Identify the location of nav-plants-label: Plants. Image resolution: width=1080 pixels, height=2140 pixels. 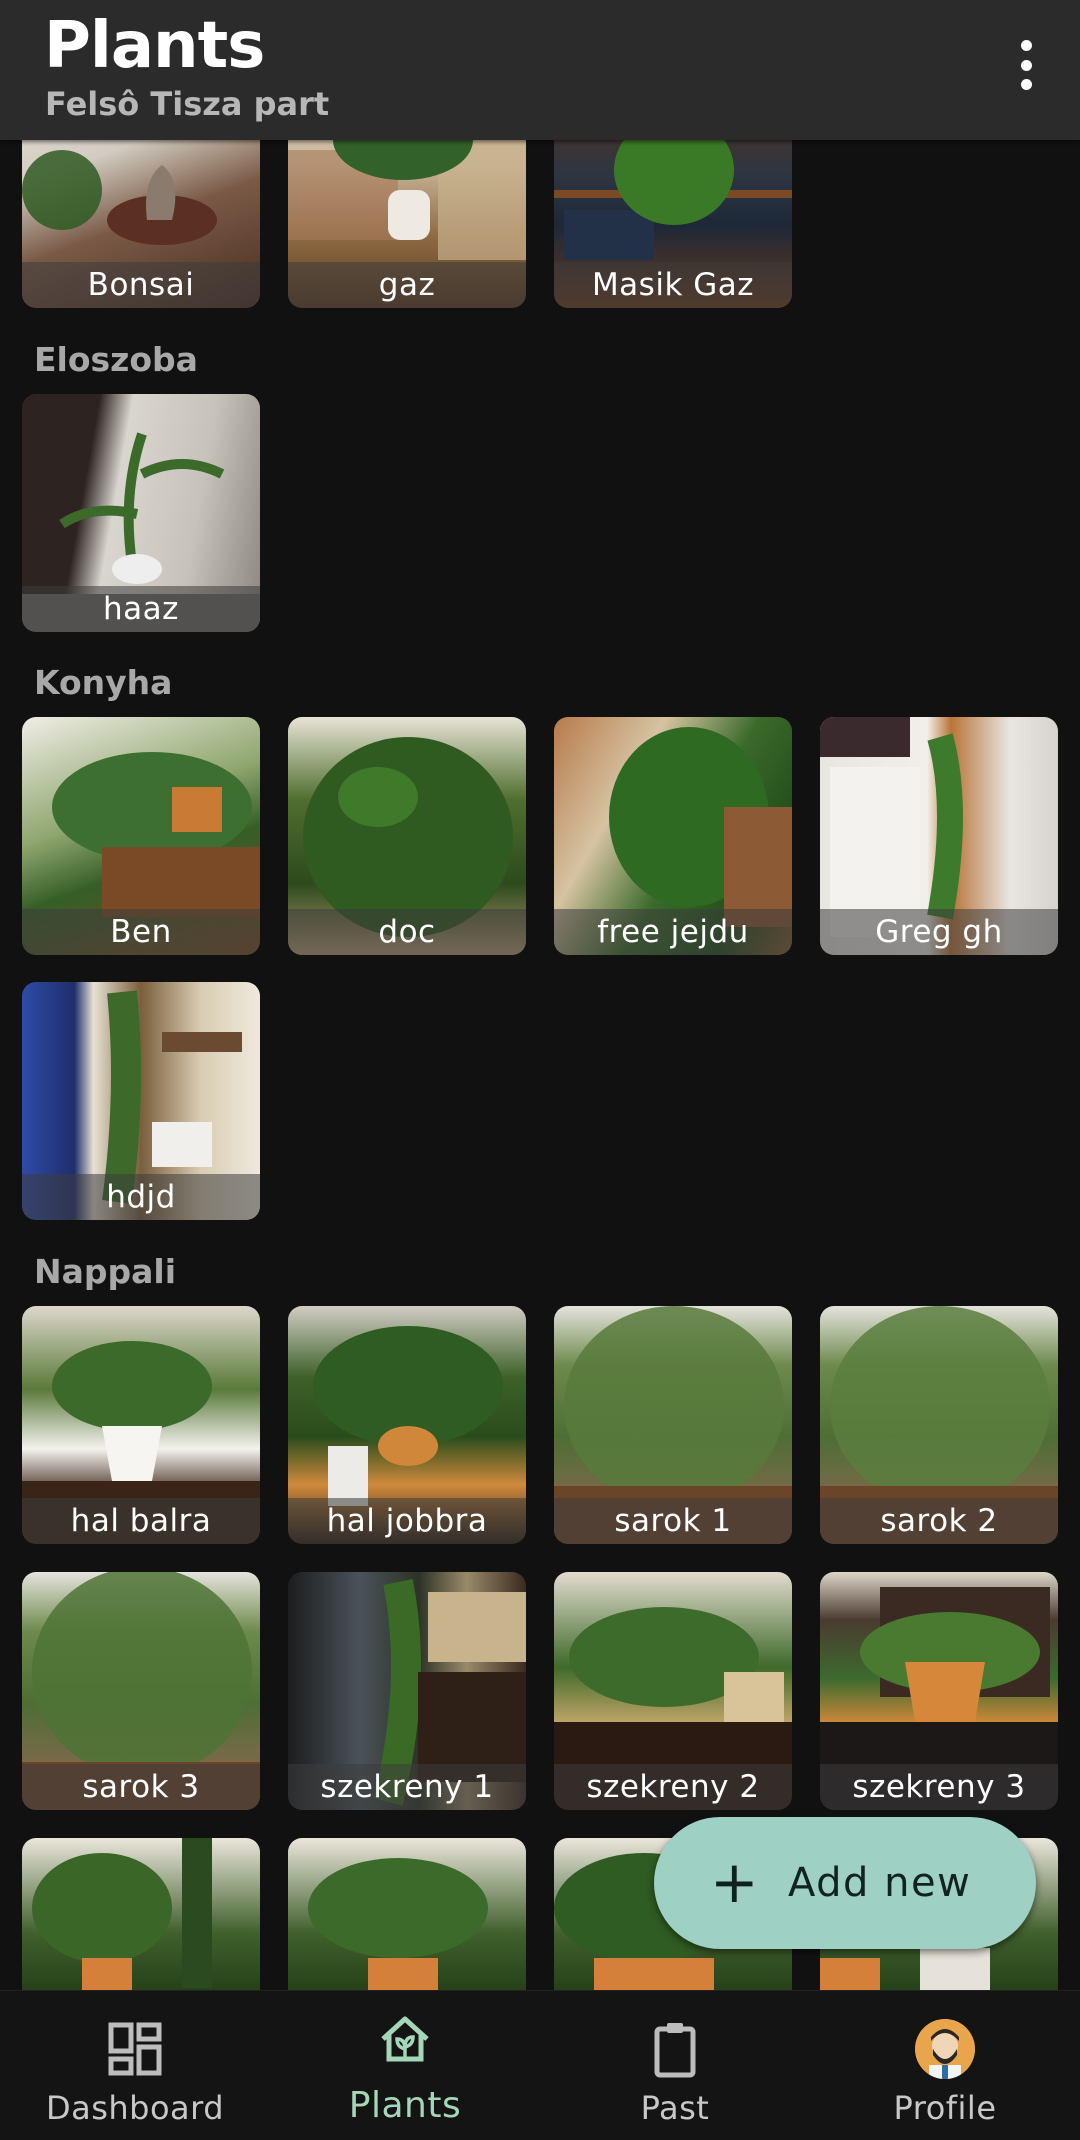
(405, 2105).